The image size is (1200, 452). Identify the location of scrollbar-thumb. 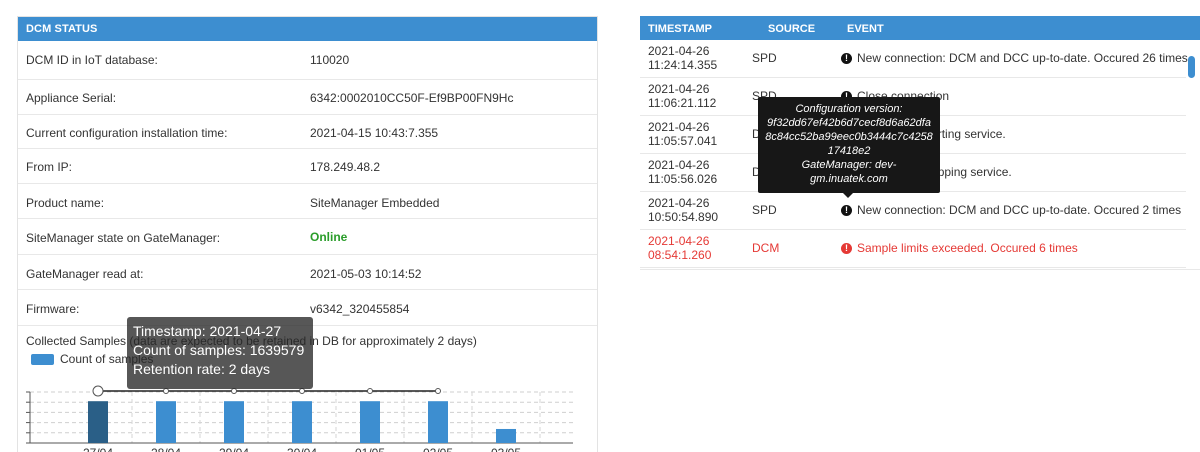
(1191, 67).